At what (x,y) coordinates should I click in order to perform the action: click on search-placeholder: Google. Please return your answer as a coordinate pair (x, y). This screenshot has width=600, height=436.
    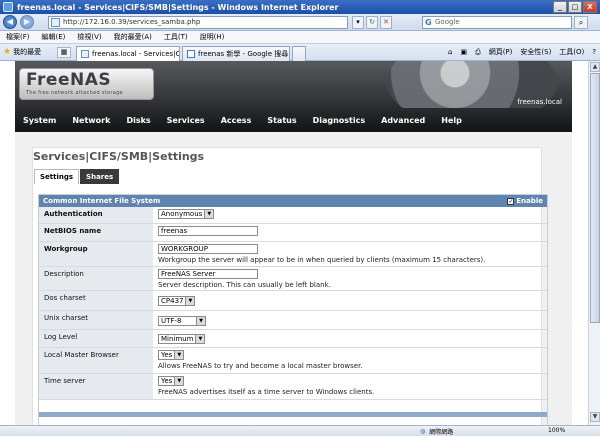
    Looking at the image, I should click on (447, 22).